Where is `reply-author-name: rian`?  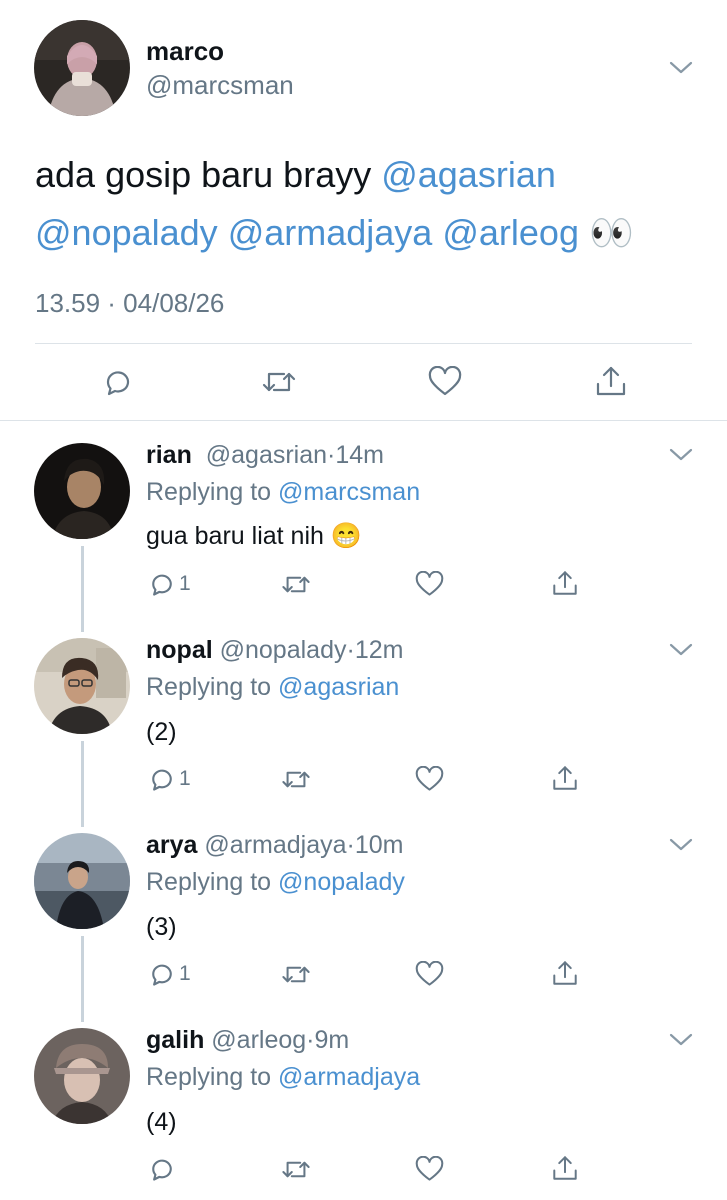
reply-author-name: rian is located at coordinates (169, 455).